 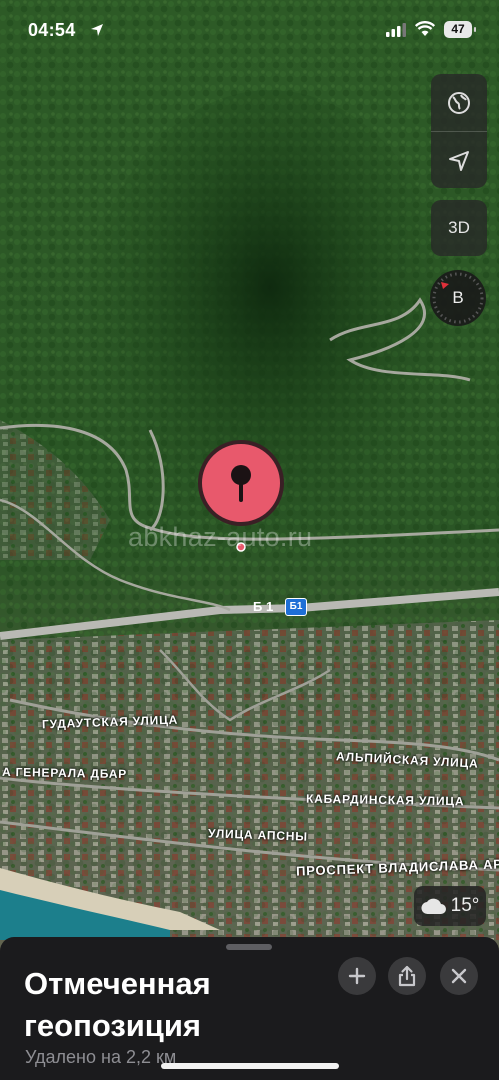 I want to click on share-icon, so click(x=407, y=976).